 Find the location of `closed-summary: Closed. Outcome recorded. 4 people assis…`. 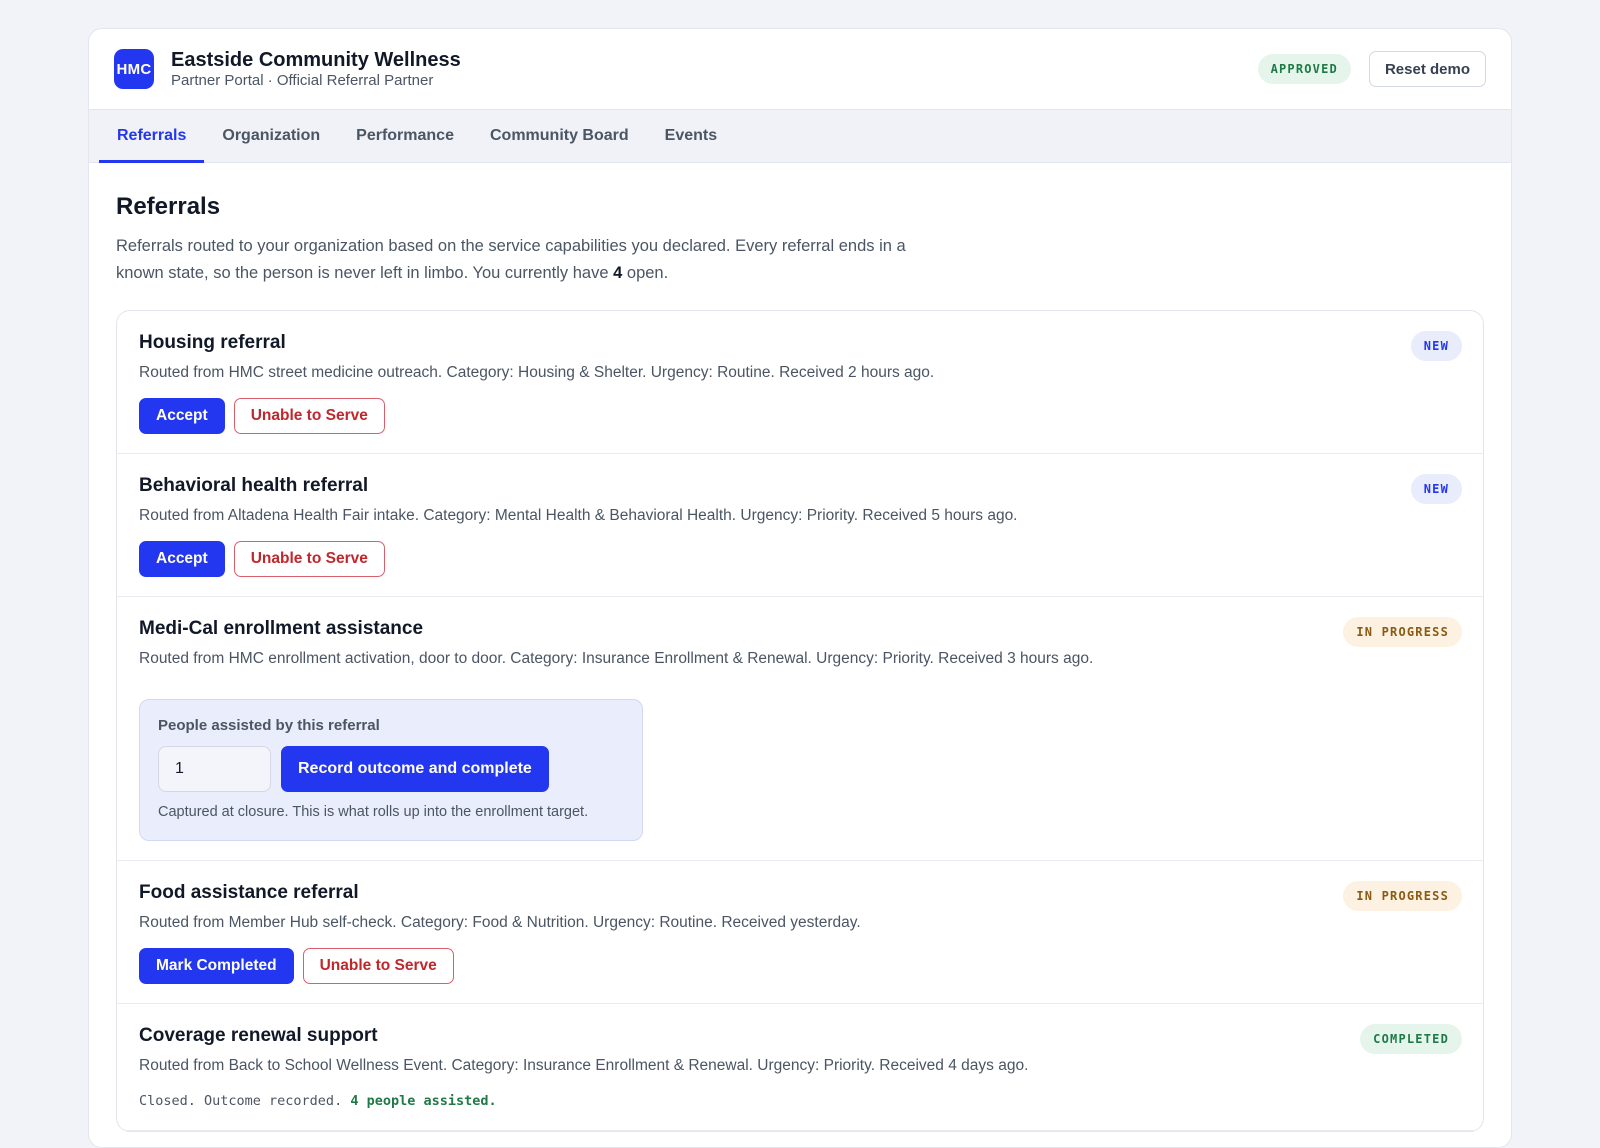

closed-summary: Closed. Outcome recorded. 4 people assis… is located at coordinates (800, 1101).